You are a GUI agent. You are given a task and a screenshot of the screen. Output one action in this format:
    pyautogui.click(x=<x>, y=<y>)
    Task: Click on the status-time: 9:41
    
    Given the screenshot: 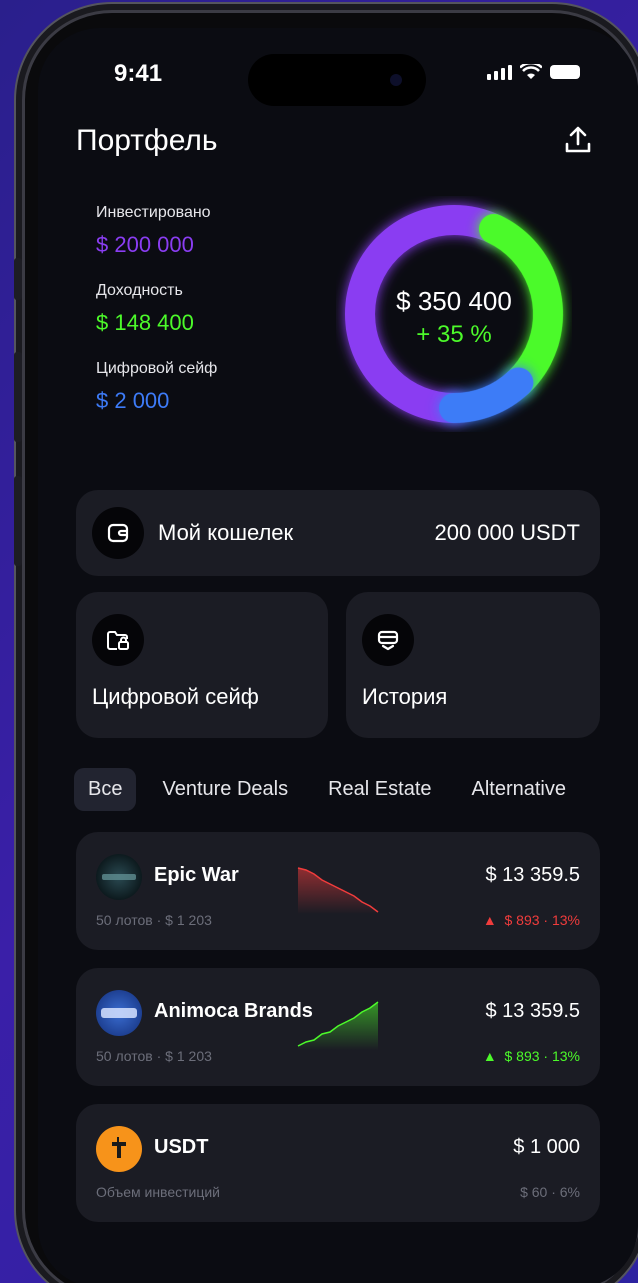 What is the action you would take?
    pyautogui.click(x=138, y=73)
    